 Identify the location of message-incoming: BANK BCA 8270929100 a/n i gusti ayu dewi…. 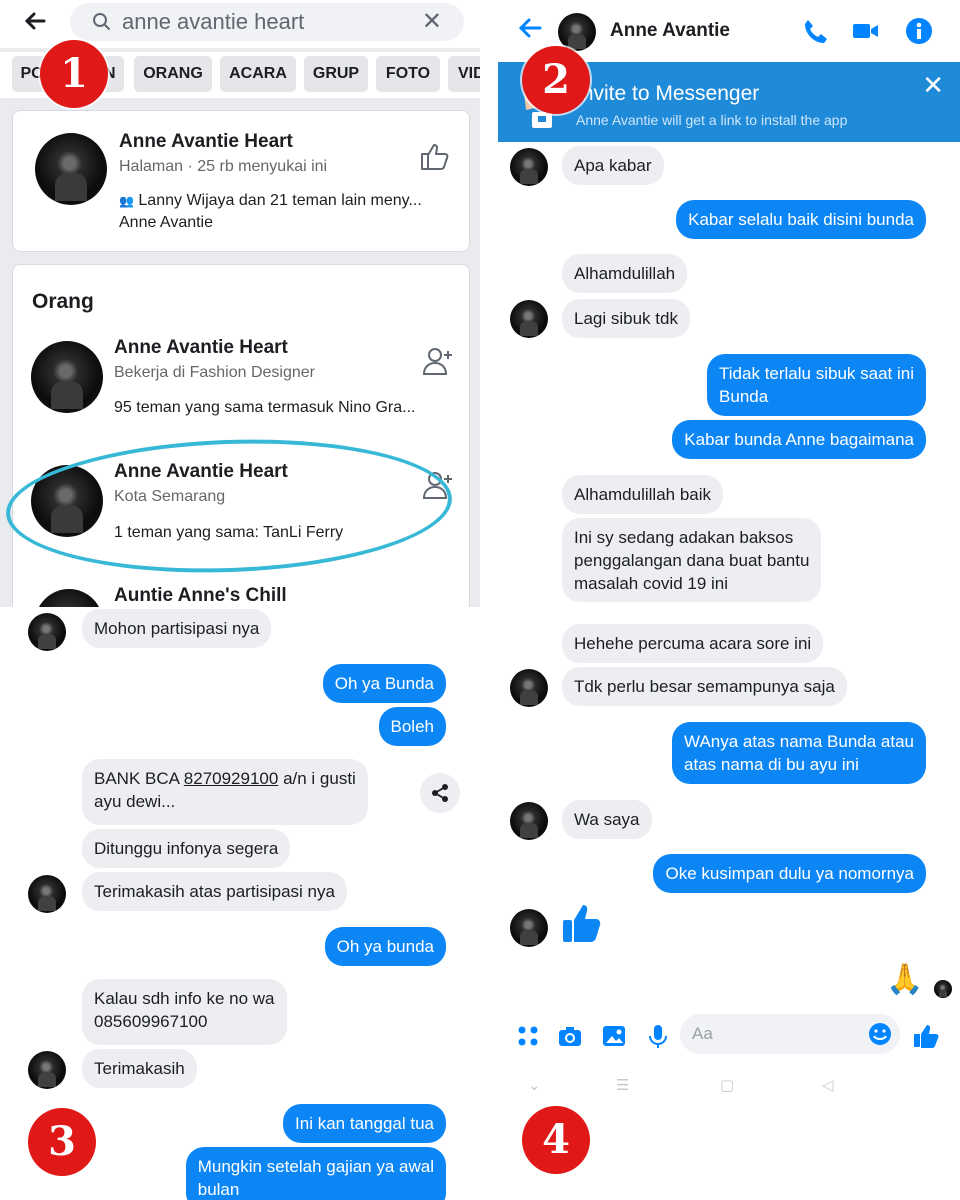
(225, 792).